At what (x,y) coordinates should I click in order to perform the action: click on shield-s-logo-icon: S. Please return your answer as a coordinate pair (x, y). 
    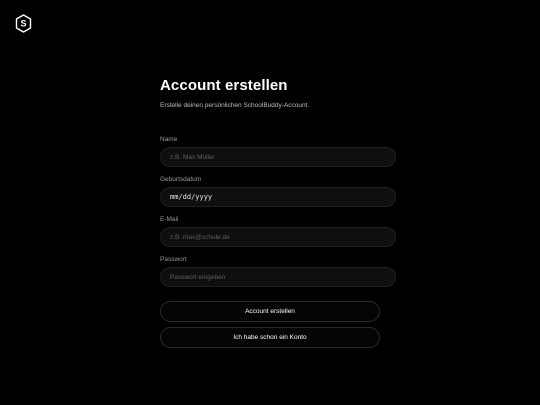
    Looking at the image, I should click on (23, 23).